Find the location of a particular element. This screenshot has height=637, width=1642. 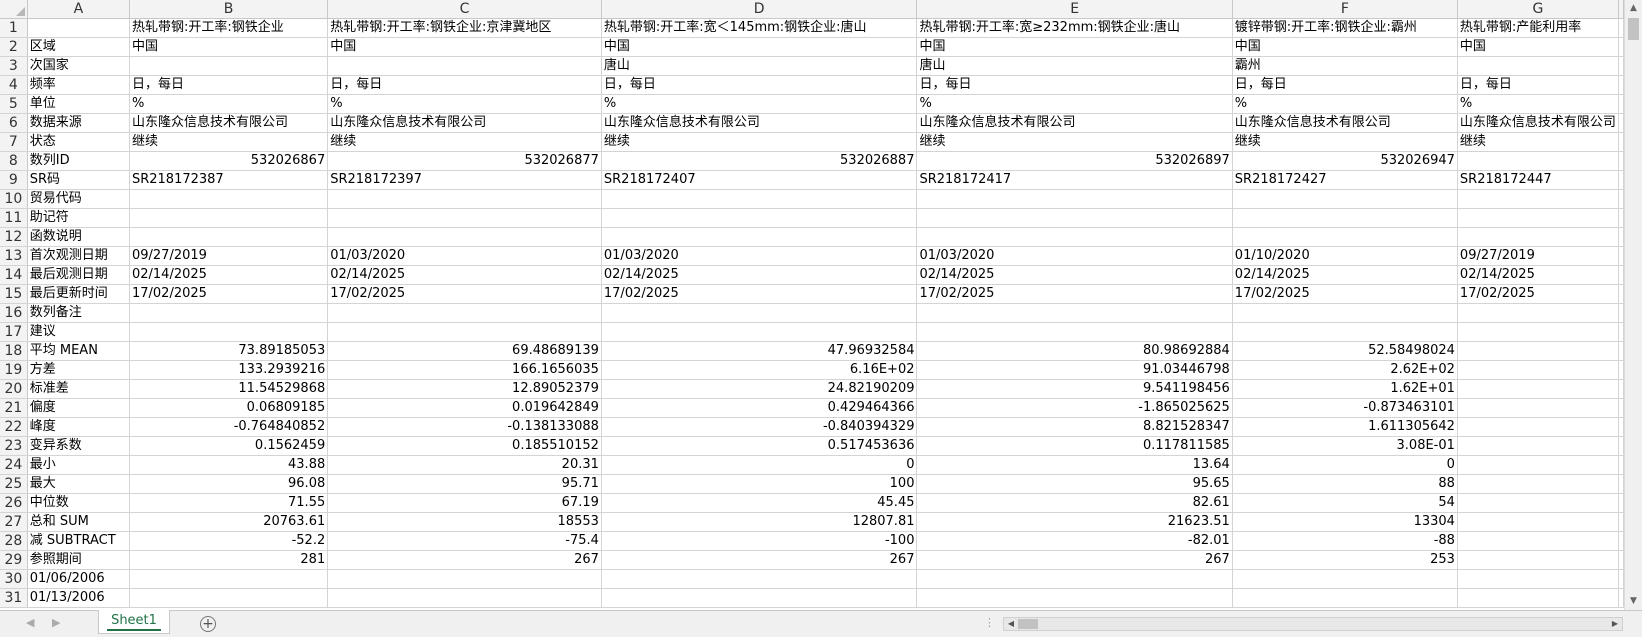

cell-e29: 267 is located at coordinates (1074, 560).